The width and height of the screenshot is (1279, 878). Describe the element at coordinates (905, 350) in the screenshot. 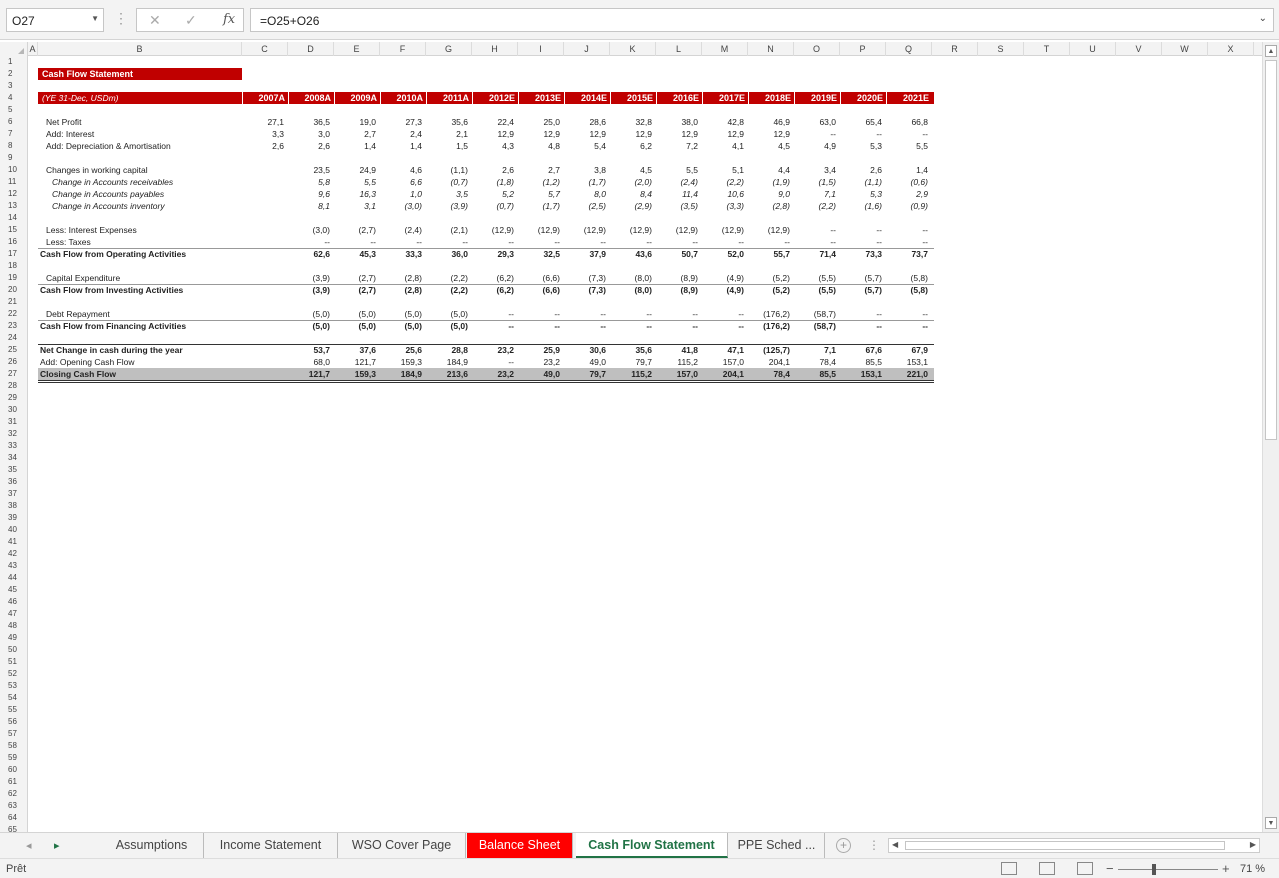

I see `value-cell: 67,9` at that location.